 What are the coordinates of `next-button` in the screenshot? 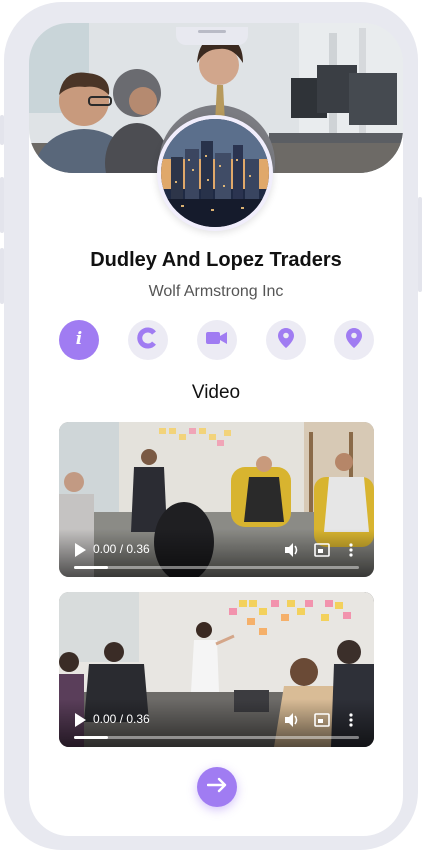 It's located at (217, 787).